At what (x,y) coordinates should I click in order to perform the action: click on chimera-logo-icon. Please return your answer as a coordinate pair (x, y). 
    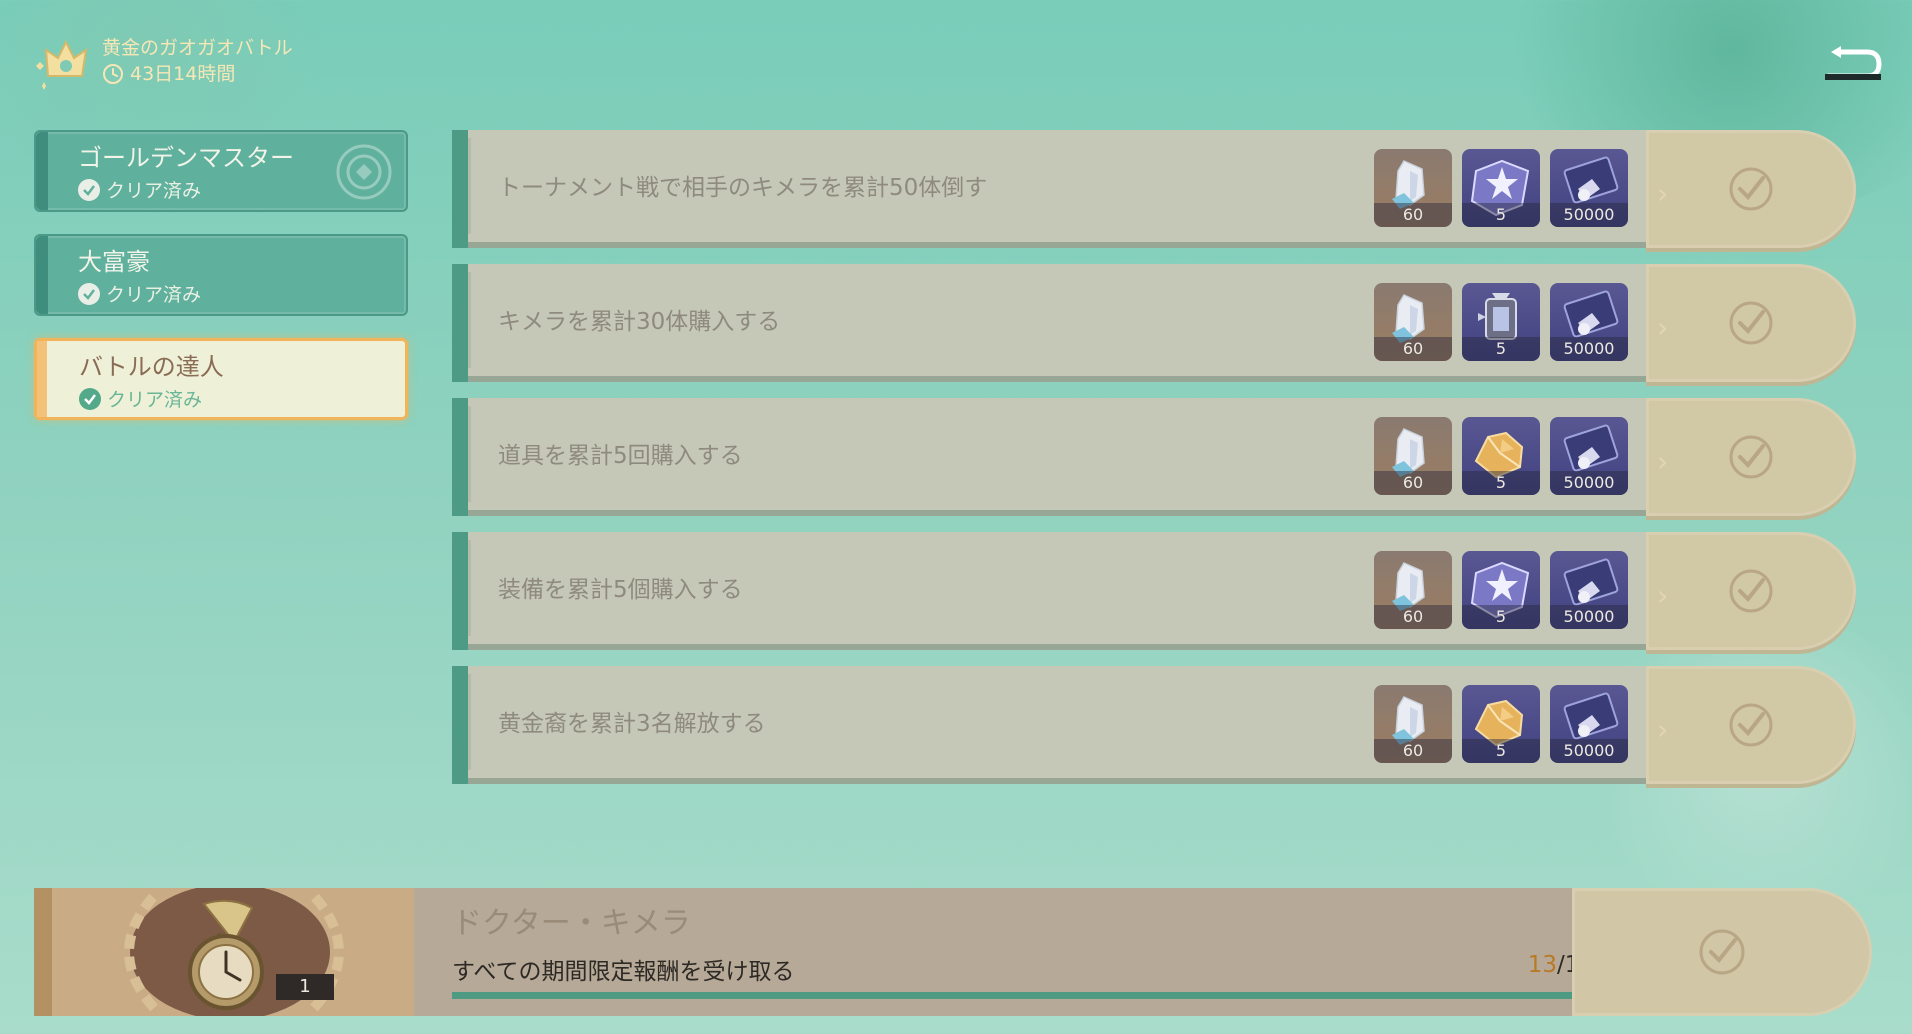
    Looking at the image, I should click on (62, 64).